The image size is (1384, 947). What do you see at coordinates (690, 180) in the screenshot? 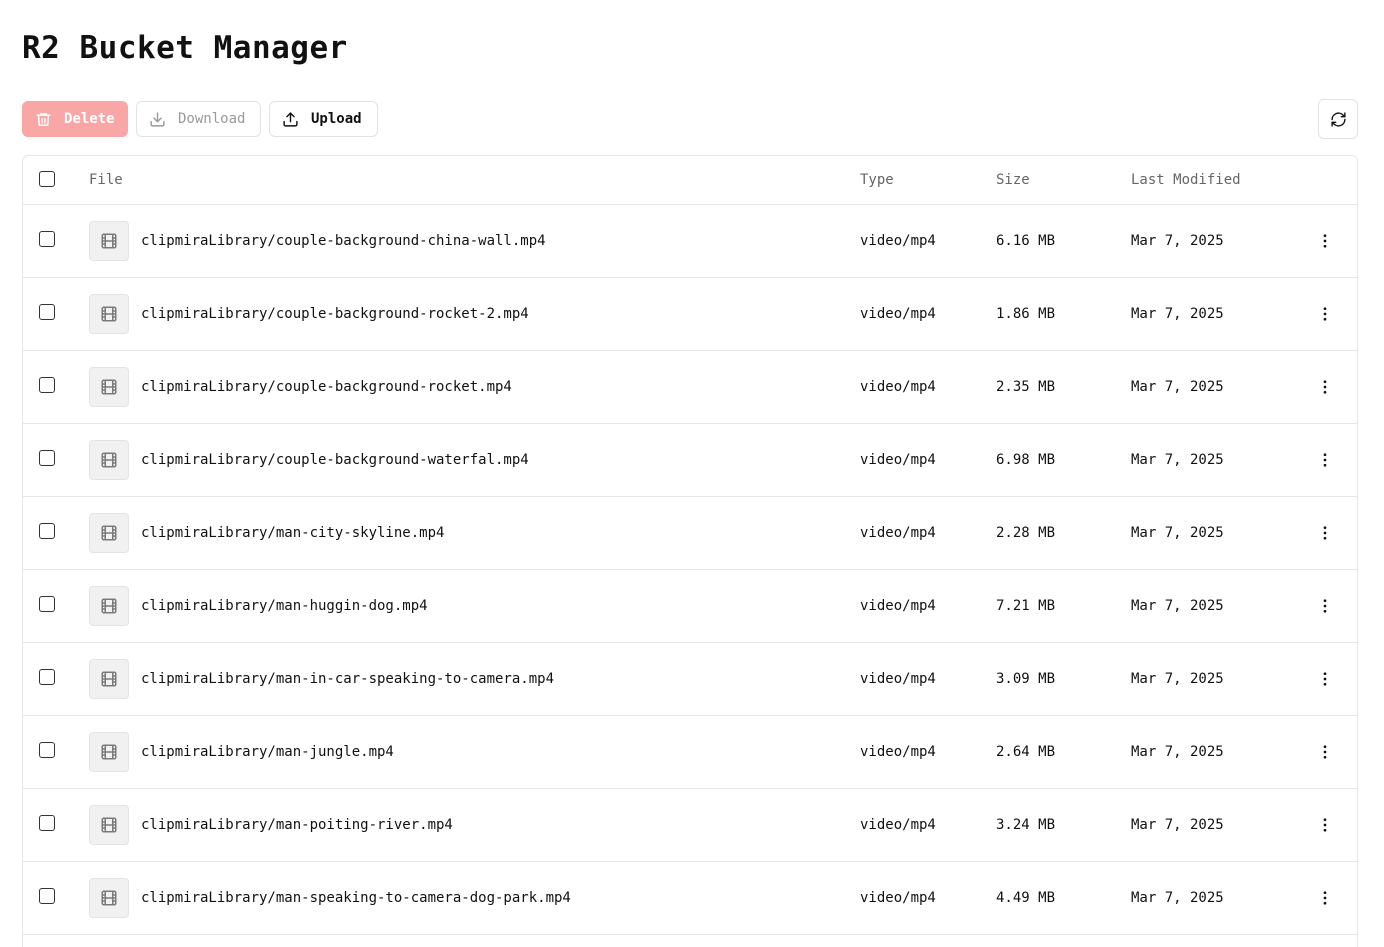
I see `table-header: File Type Size Last Modified` at bounding box center [690, 180].